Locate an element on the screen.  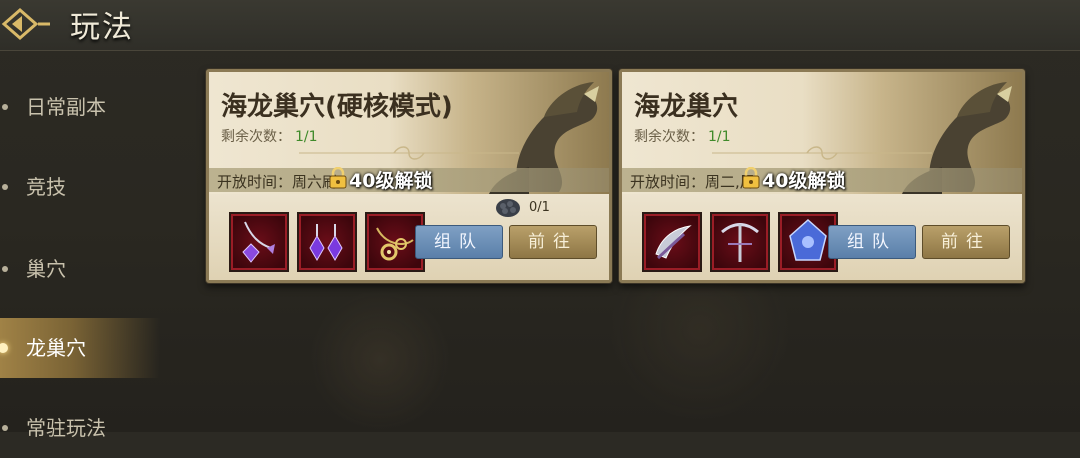
sidebar-item-label: 竞技 is located at coordinates (46, 187).